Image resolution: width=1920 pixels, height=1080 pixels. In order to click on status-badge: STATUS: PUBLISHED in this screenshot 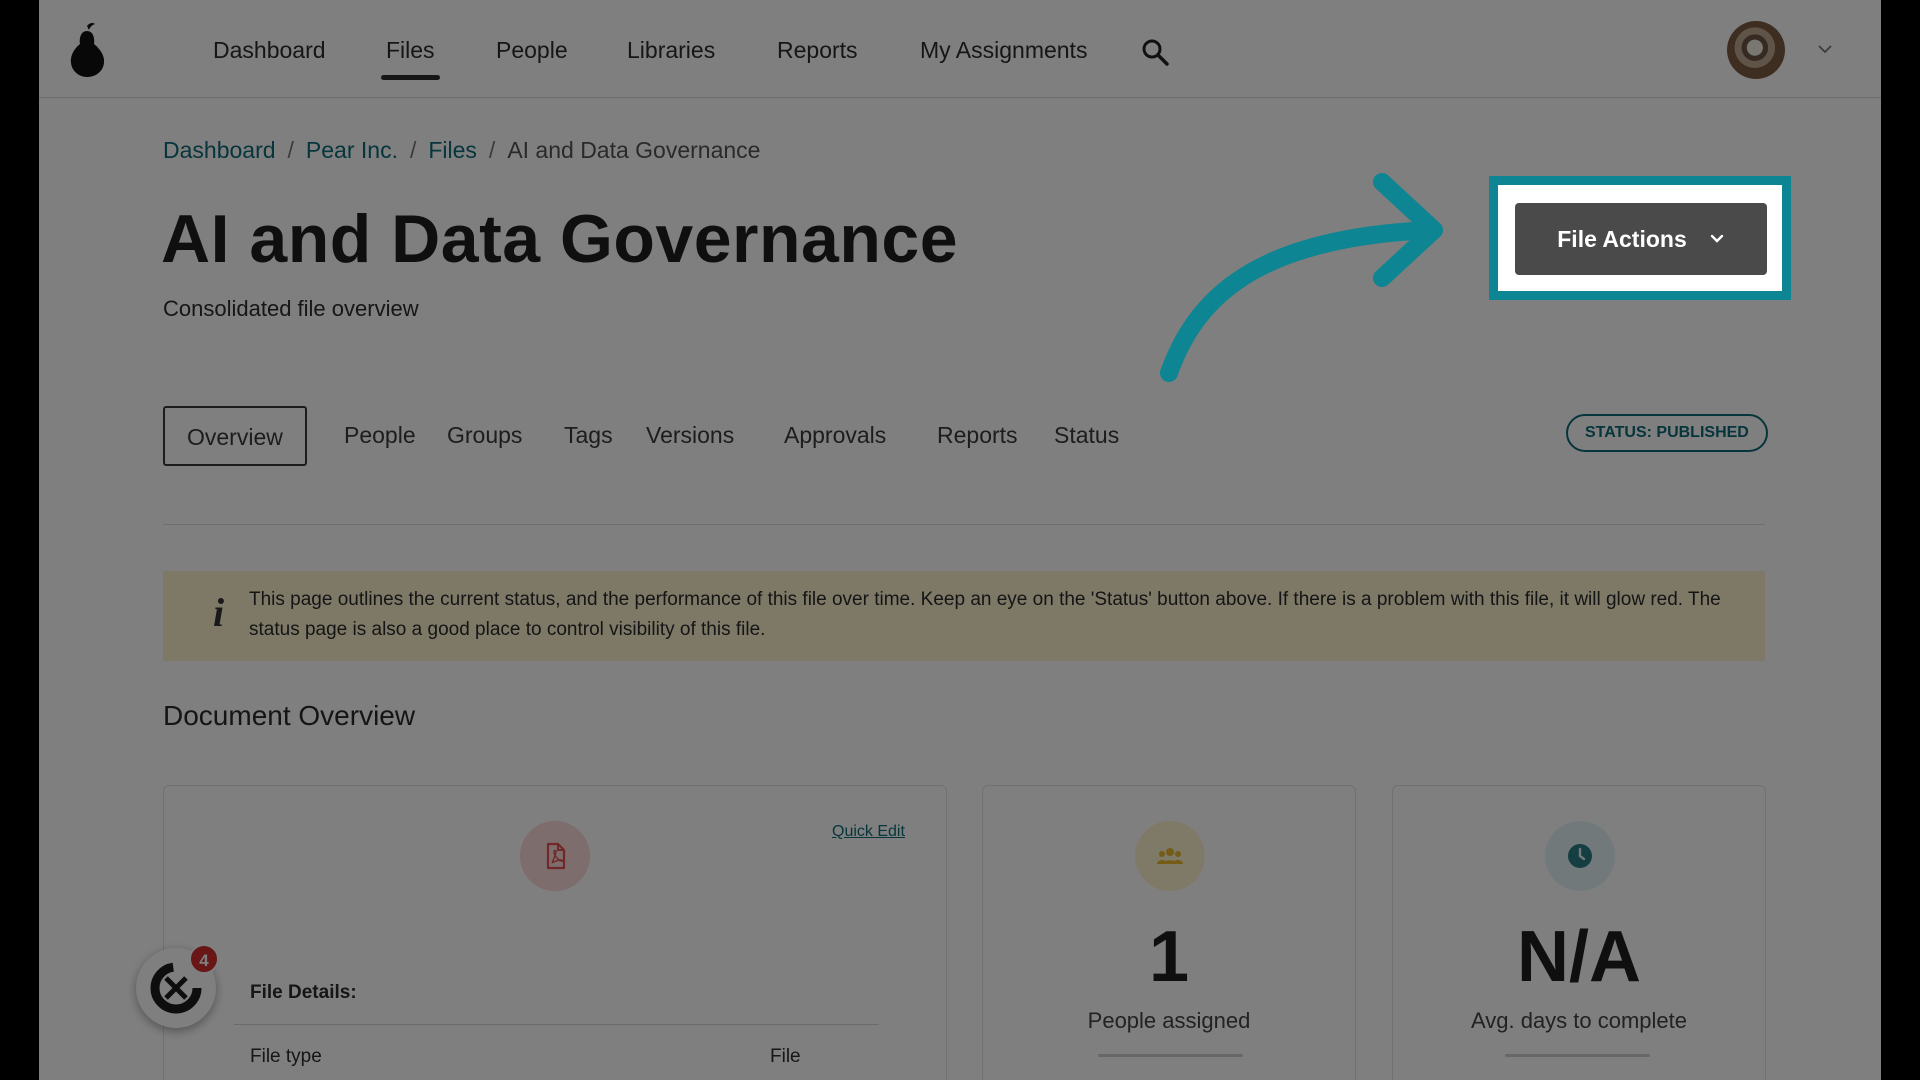, I will do `click(1667, 433)`.